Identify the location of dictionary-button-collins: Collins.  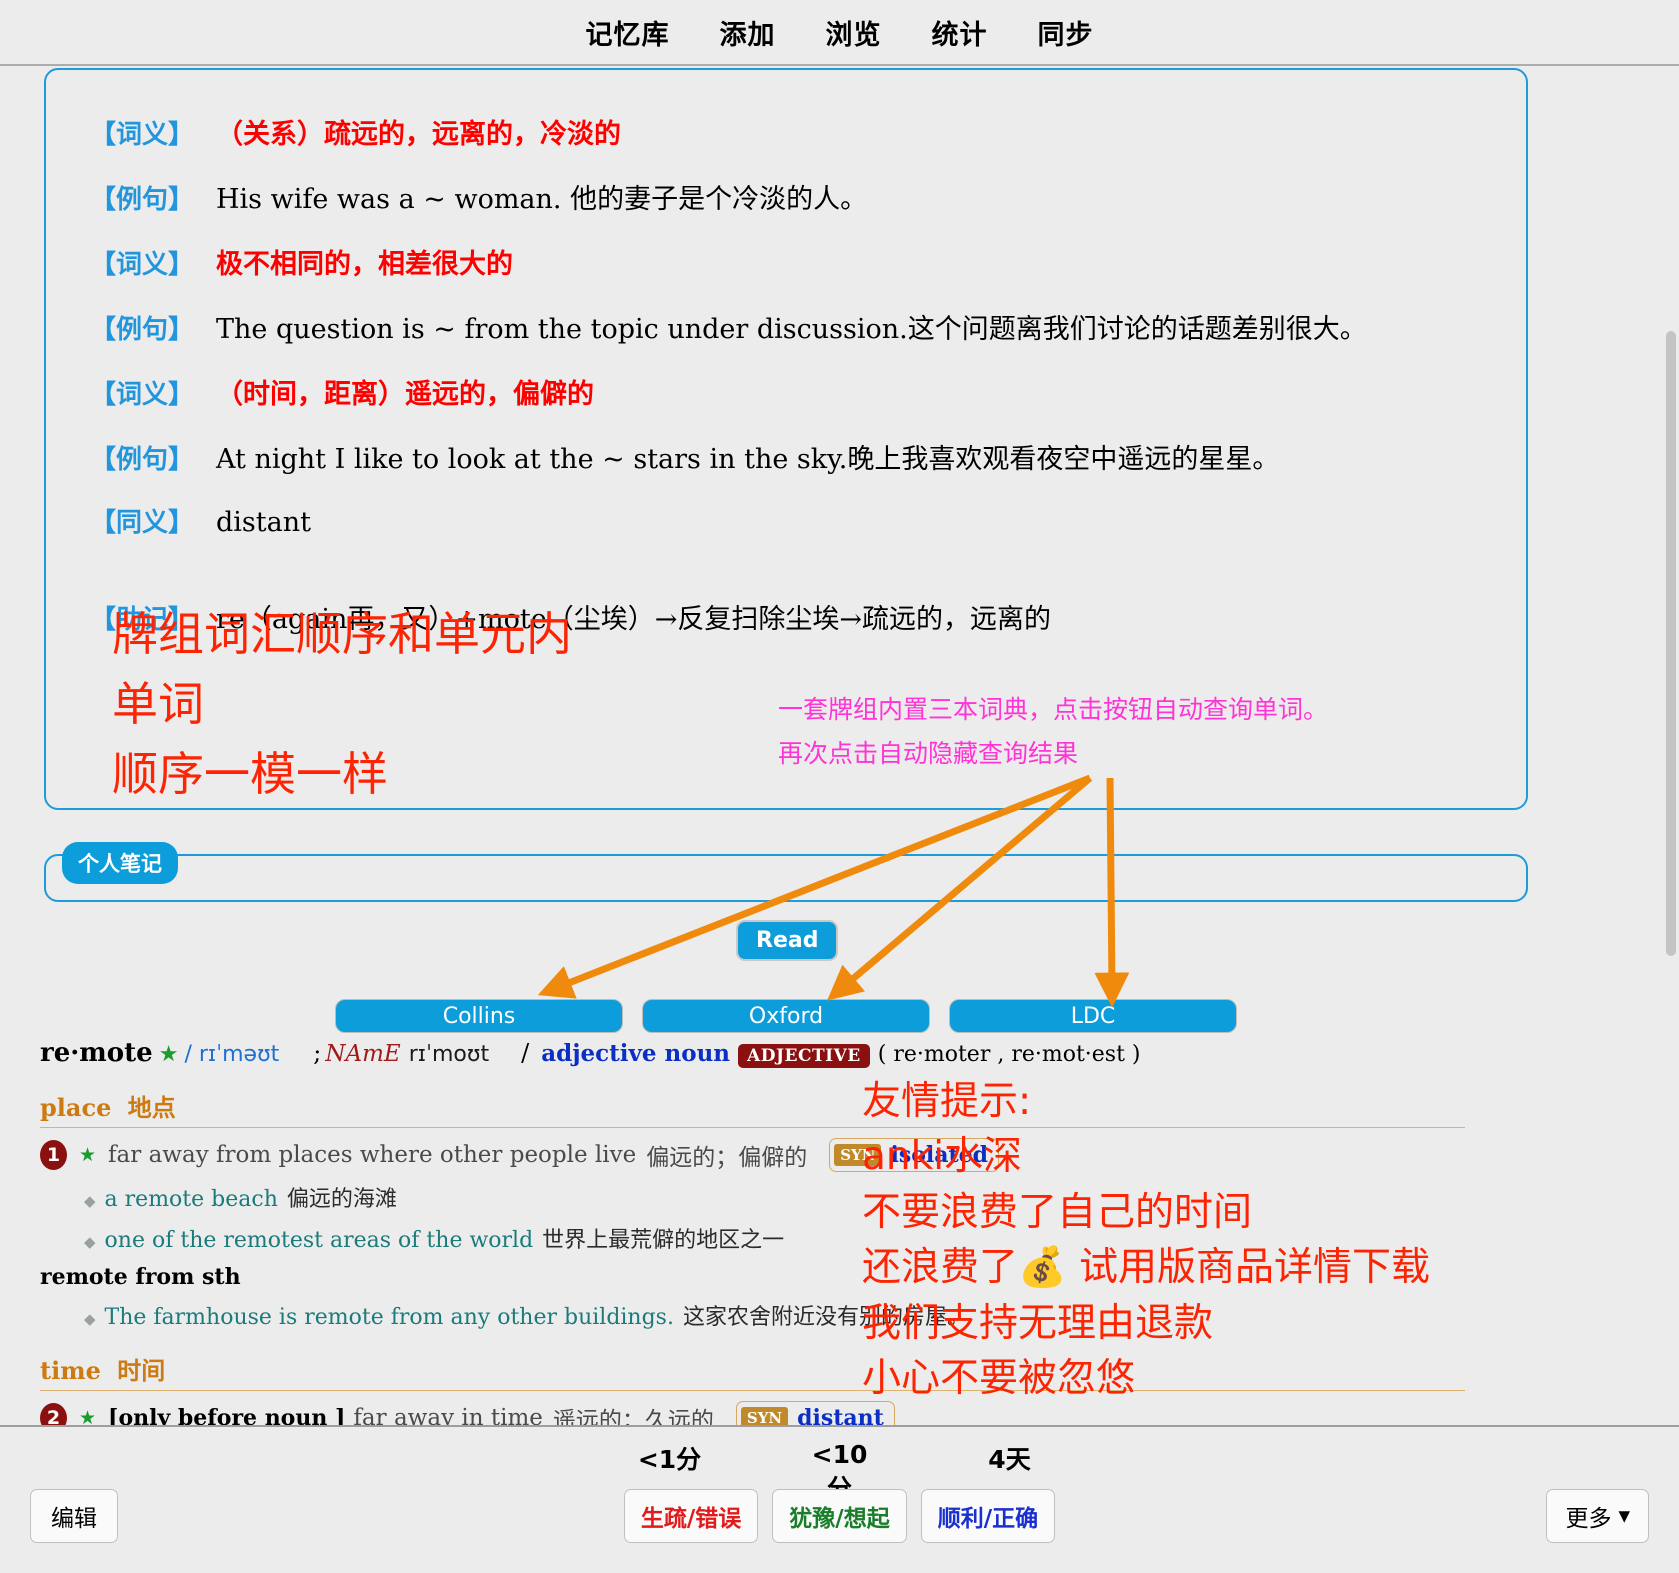
(479, 1016).